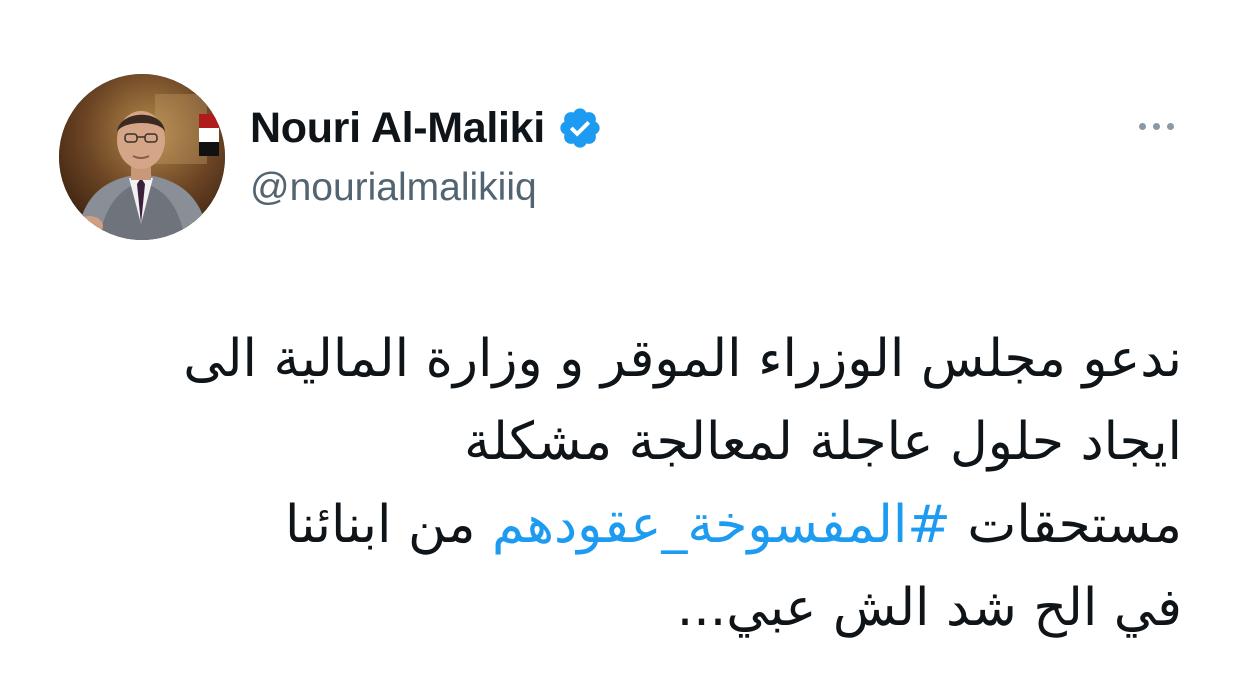 The height and width of the screenshot is (695, 1242). I want to click on user-handle: @nourialmalikiiq, so click(393, 188).